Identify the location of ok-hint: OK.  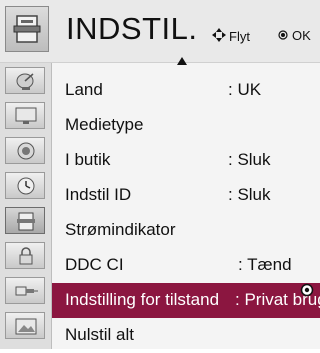
(294, 35).